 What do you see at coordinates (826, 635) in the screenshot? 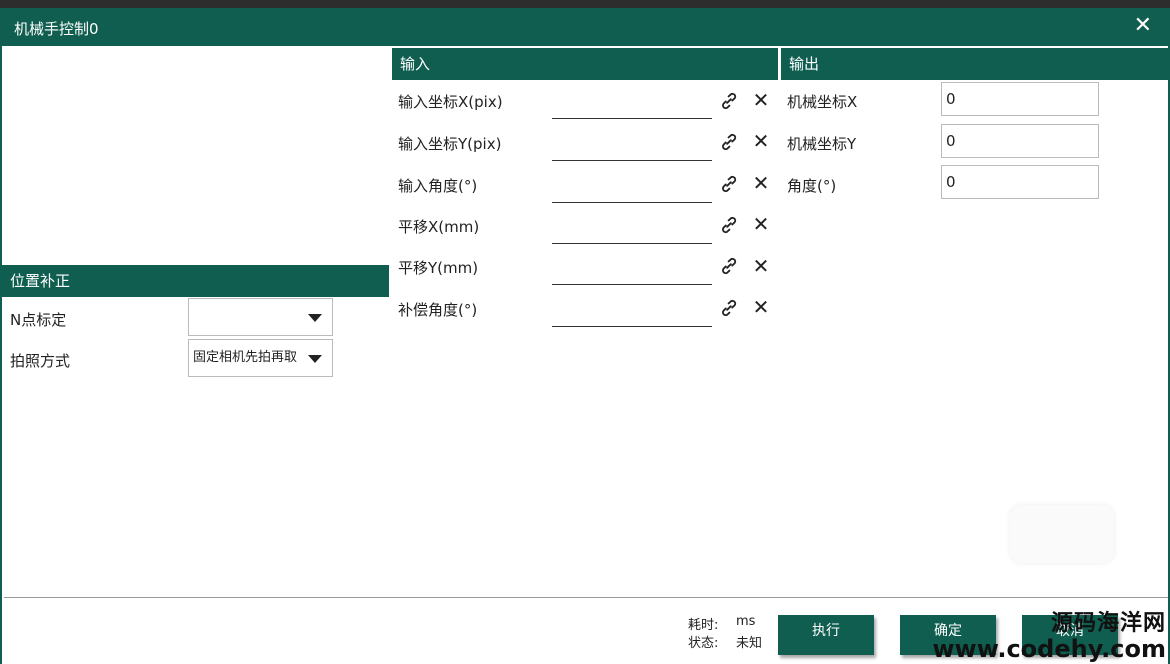
I see `execute-button: 执行` at bounding box center [826, 635].